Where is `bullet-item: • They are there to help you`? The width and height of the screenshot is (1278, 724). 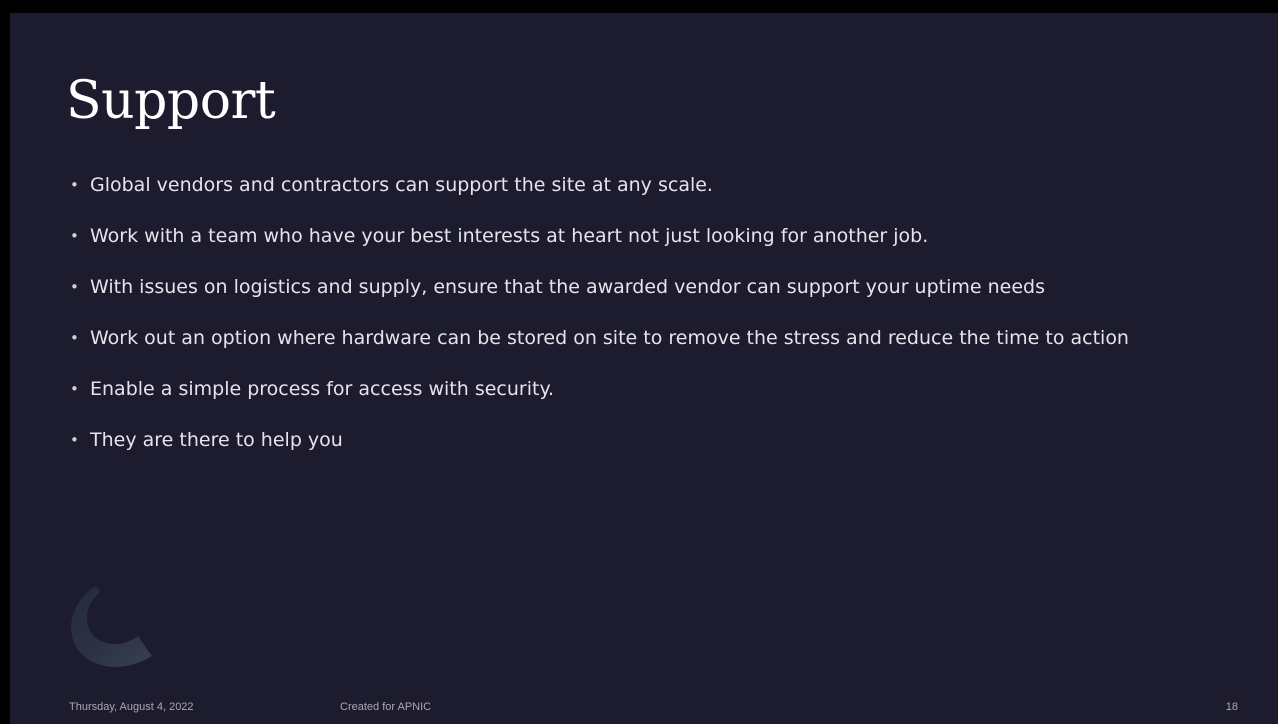
bullet-item: • They are there to help you is located at coordinates (648, 440).